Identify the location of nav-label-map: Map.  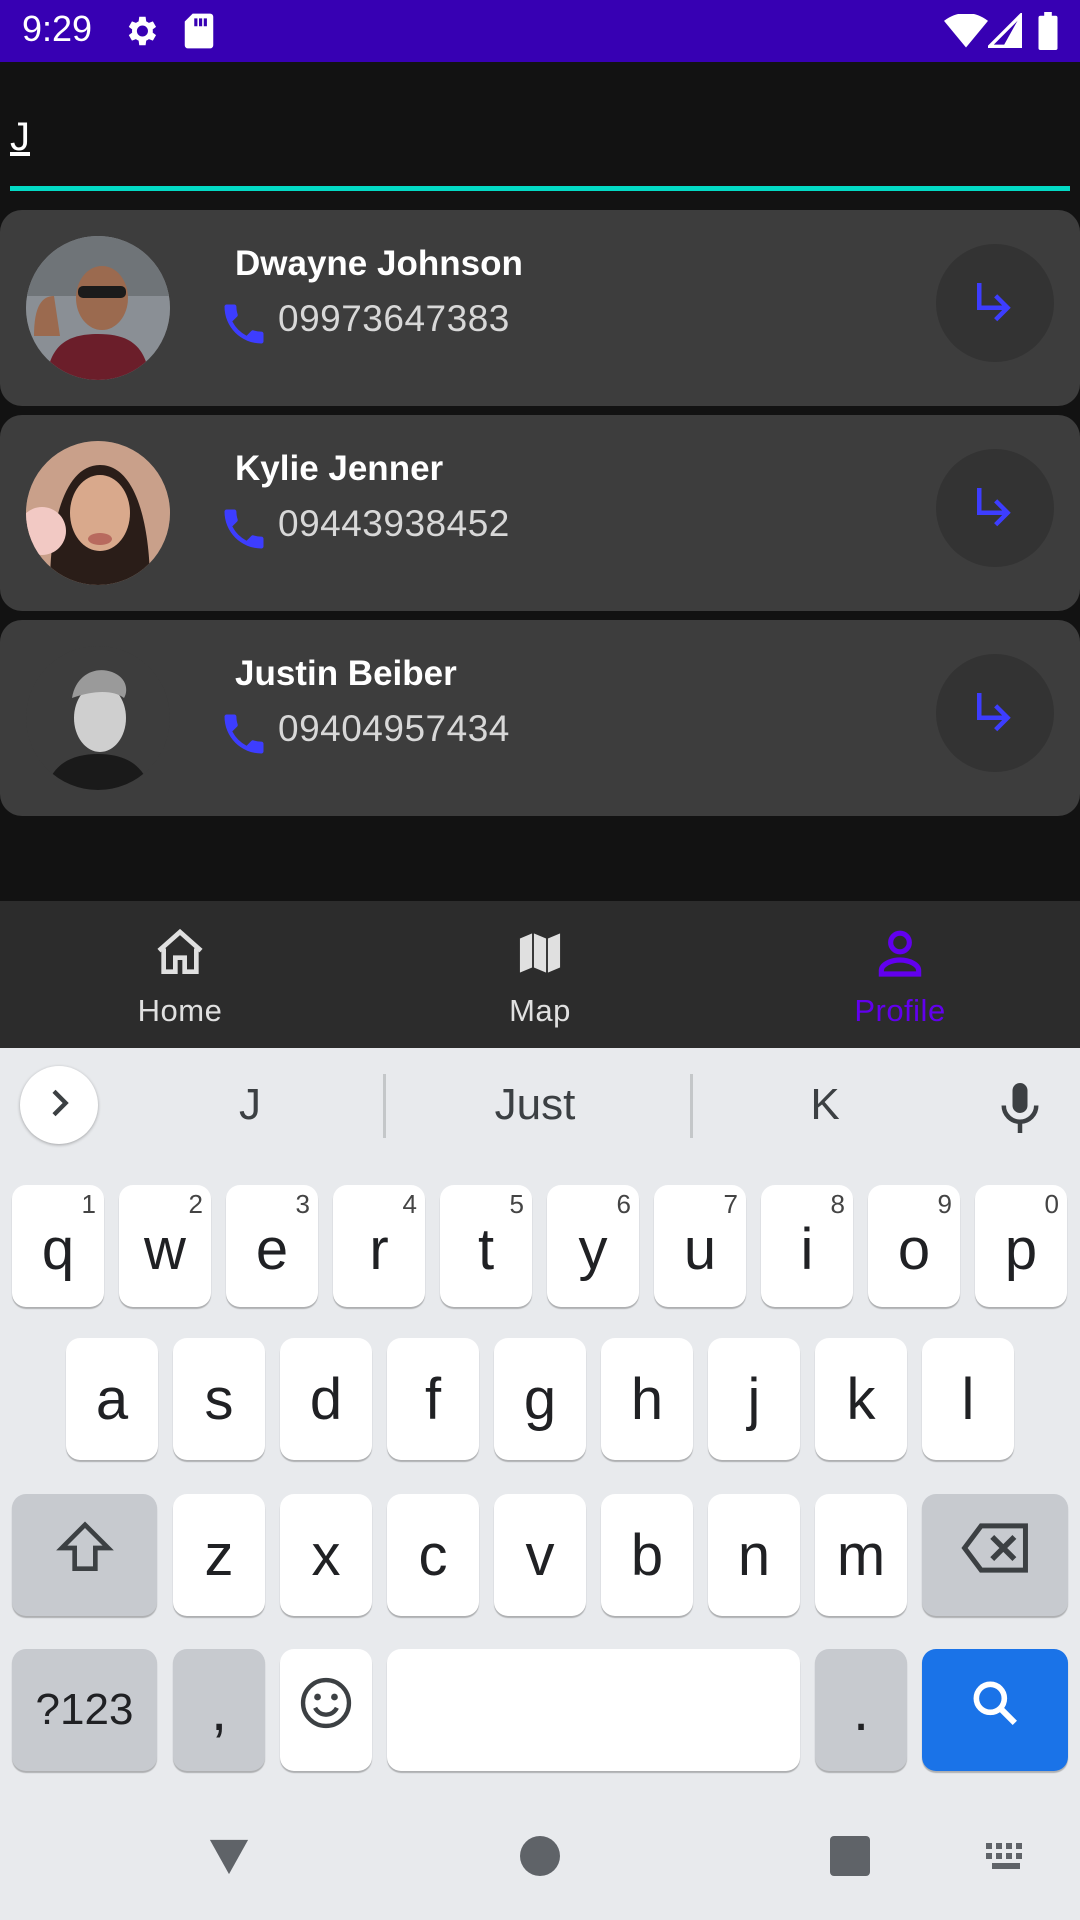
(540, 1010).